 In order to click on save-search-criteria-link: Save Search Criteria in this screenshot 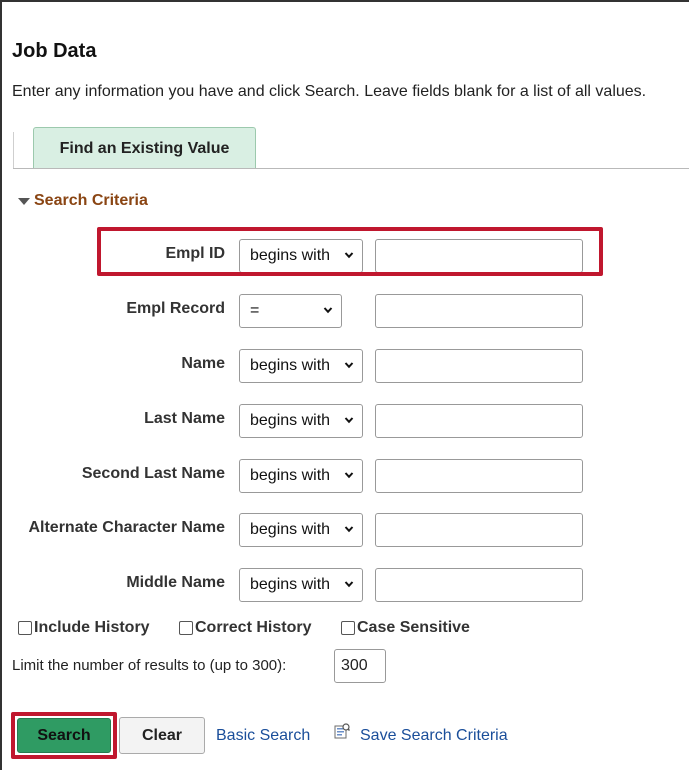, I will do `click(434, 736)`.